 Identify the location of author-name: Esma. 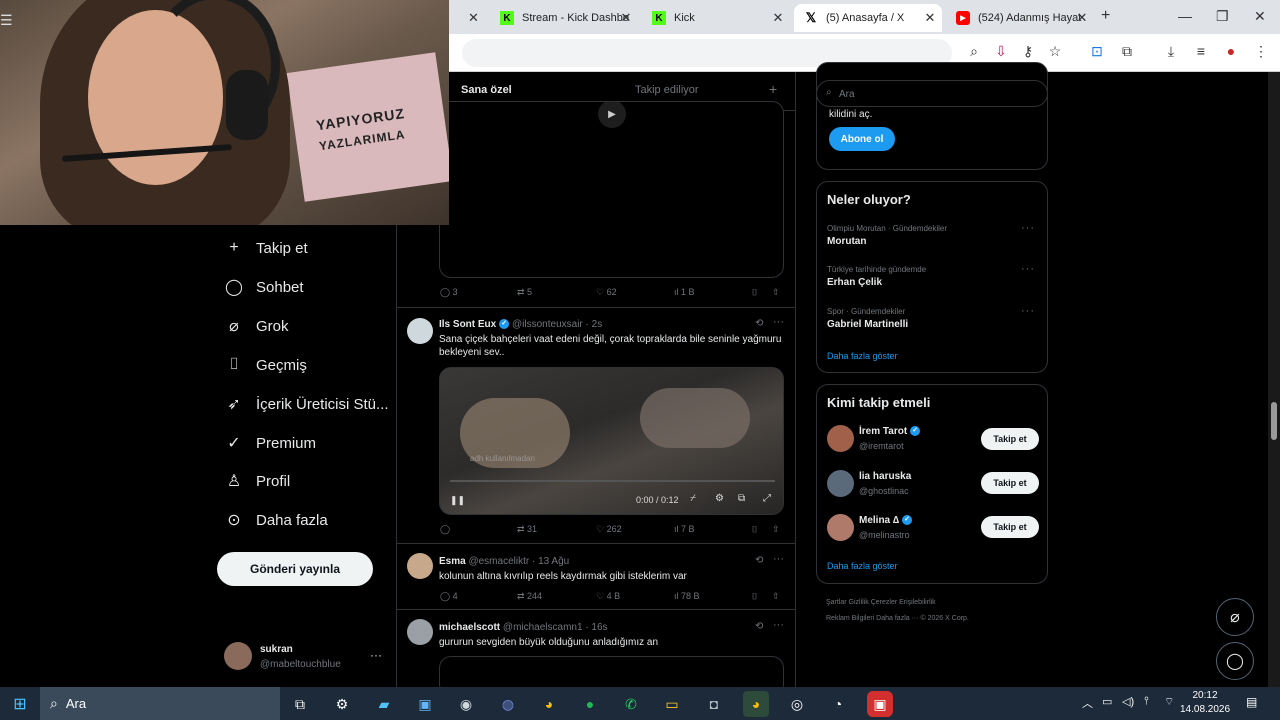
(452, 561).